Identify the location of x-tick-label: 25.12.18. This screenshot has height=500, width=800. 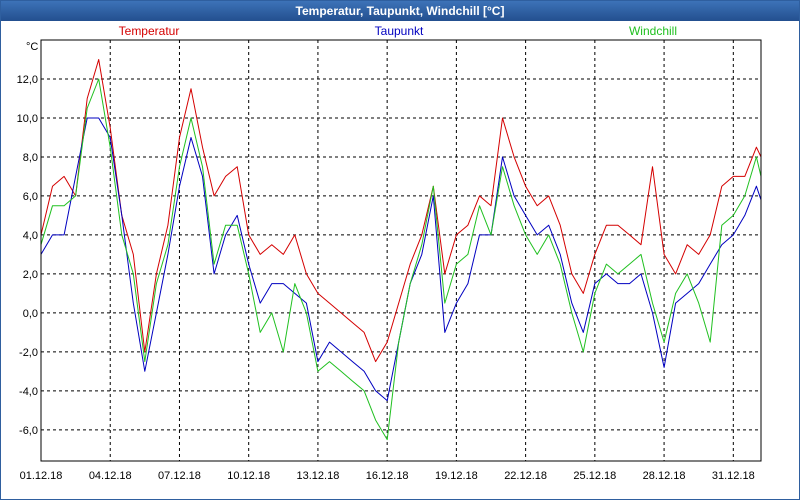
(594, 476).